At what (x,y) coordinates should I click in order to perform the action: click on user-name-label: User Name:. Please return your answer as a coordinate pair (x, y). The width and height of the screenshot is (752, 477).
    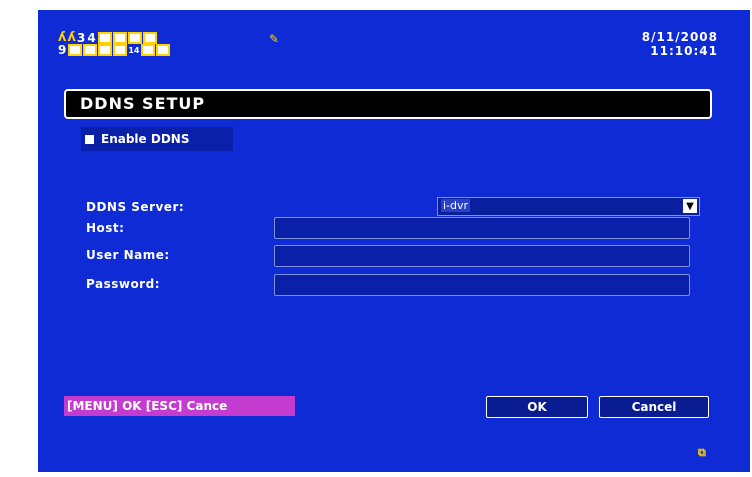
    Looking at the image, I should click on (128, 255).